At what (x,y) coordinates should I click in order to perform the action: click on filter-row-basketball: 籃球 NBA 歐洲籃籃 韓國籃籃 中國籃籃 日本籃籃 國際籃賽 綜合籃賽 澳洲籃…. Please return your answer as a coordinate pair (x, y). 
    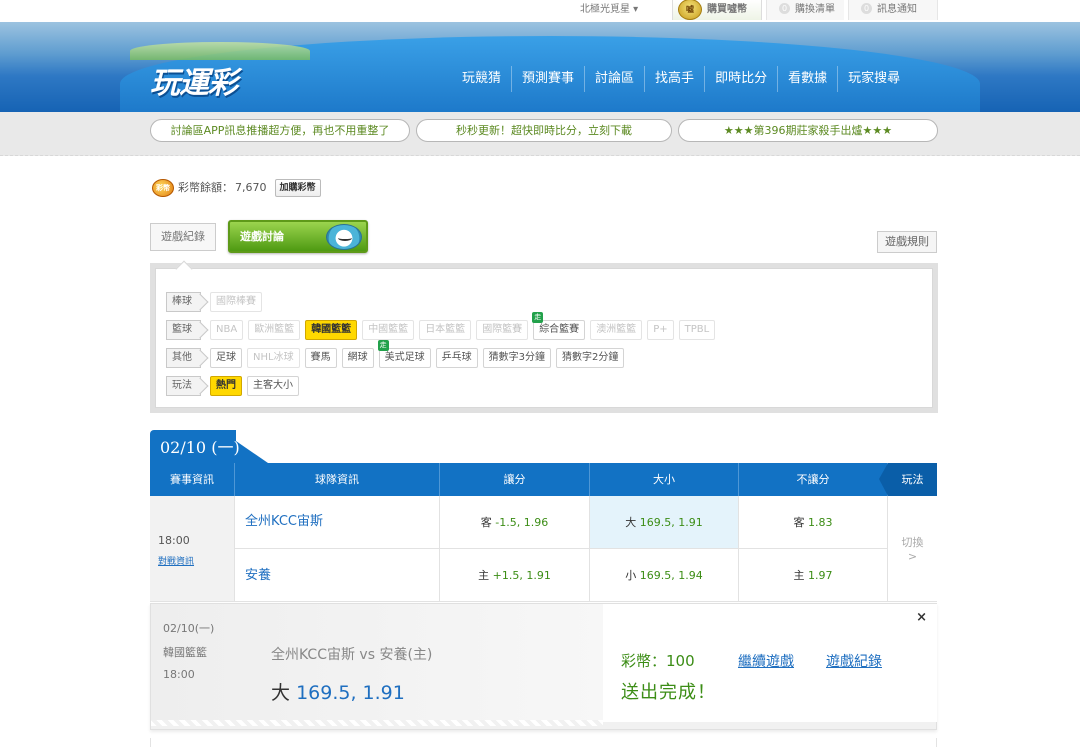
    Looking at the image, I should click on (443, 326).